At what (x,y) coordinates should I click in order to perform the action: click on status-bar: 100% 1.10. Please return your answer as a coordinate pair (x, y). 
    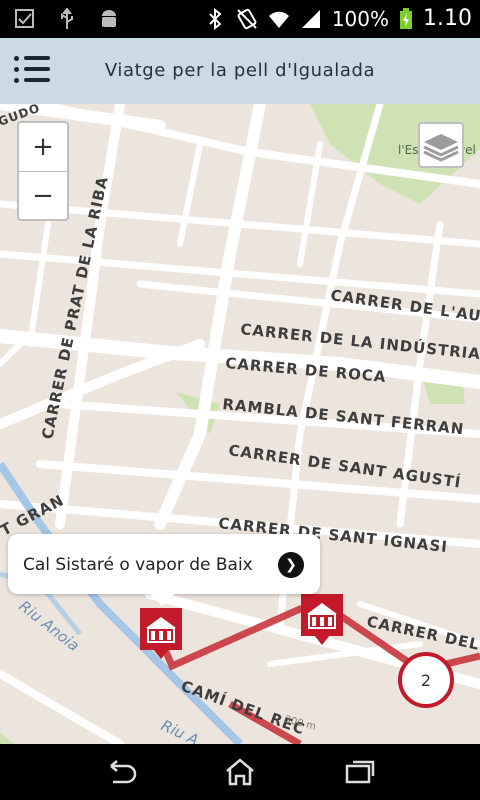
    Looking at the image, I should click on (240, 19).